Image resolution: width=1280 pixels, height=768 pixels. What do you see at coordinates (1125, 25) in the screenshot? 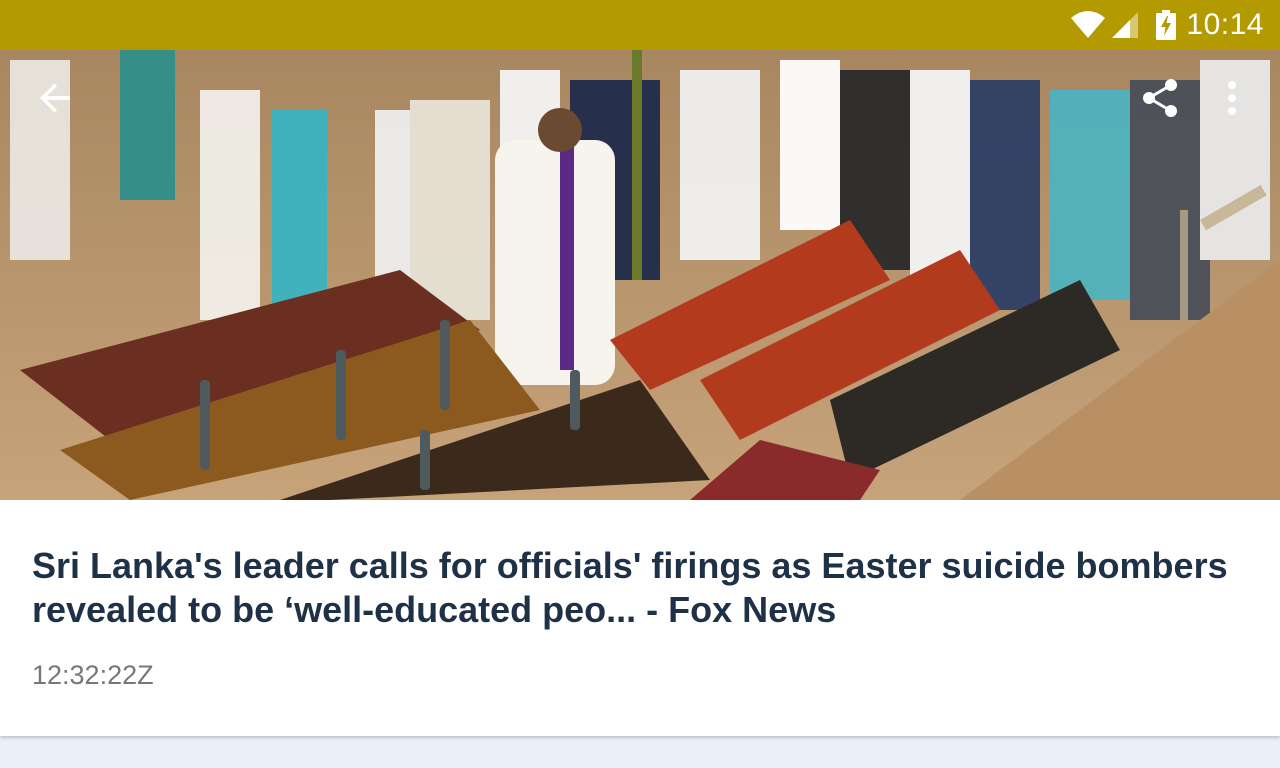
I see `cell-signal-icon` at bounding box center [1125, 25].